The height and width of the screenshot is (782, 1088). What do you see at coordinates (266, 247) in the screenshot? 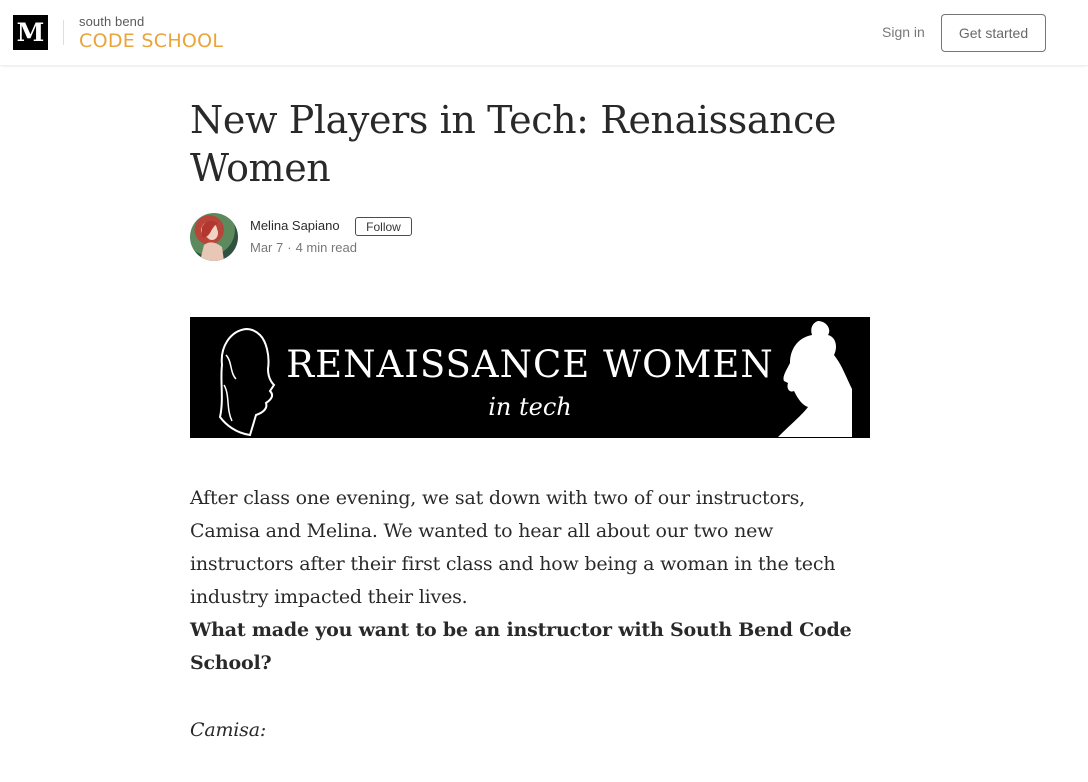
I see `publish-date: Mar 7` at bounding box center [266, 247].